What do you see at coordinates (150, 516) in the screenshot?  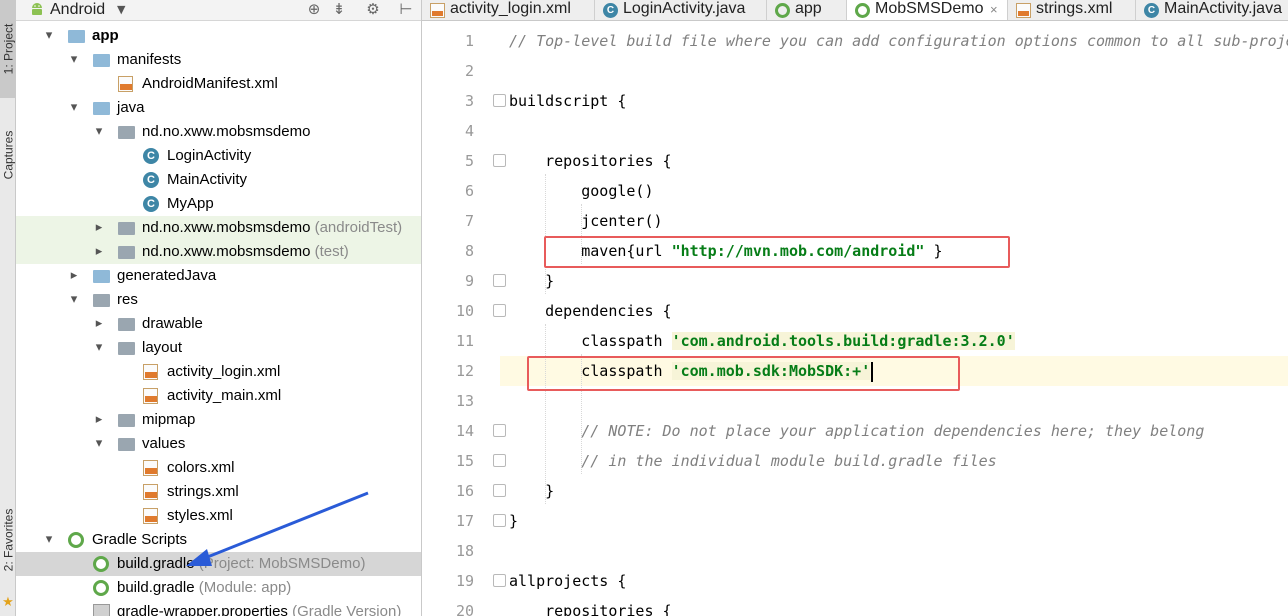 I see `xml-file-icon` at bounding box center [150, 516].